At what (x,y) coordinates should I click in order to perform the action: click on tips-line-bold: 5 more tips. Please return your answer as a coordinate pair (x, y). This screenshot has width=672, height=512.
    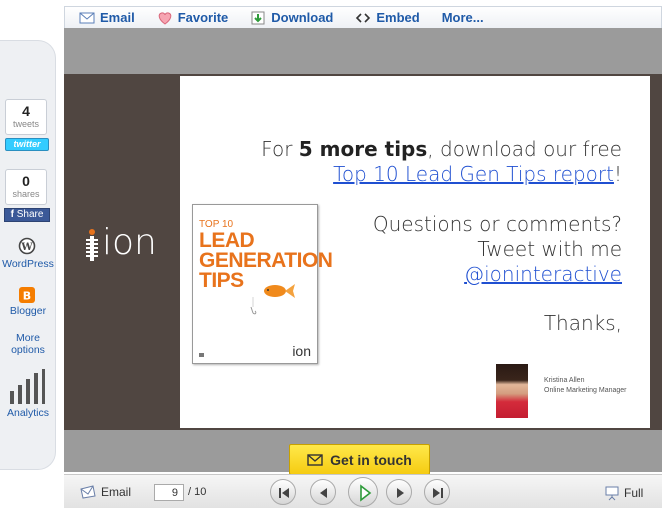
    Looking at the image, I should click on (363, 149).